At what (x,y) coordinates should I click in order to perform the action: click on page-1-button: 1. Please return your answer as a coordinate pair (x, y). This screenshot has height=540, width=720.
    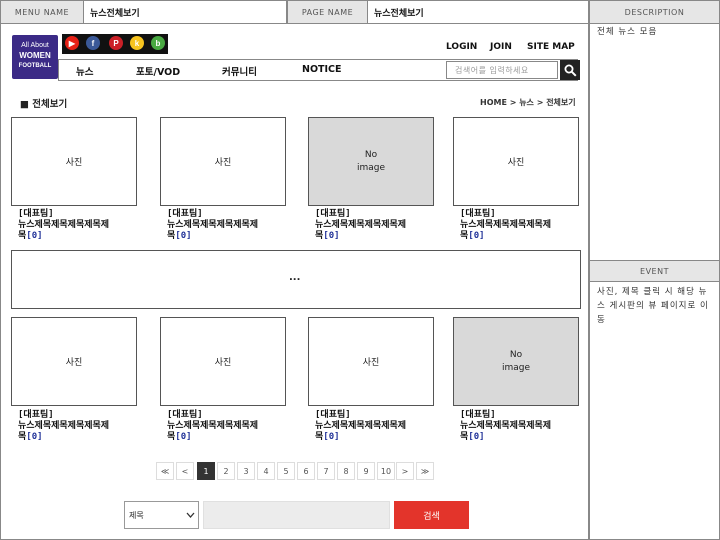
    Looking at the image, I should click on (206, 471).